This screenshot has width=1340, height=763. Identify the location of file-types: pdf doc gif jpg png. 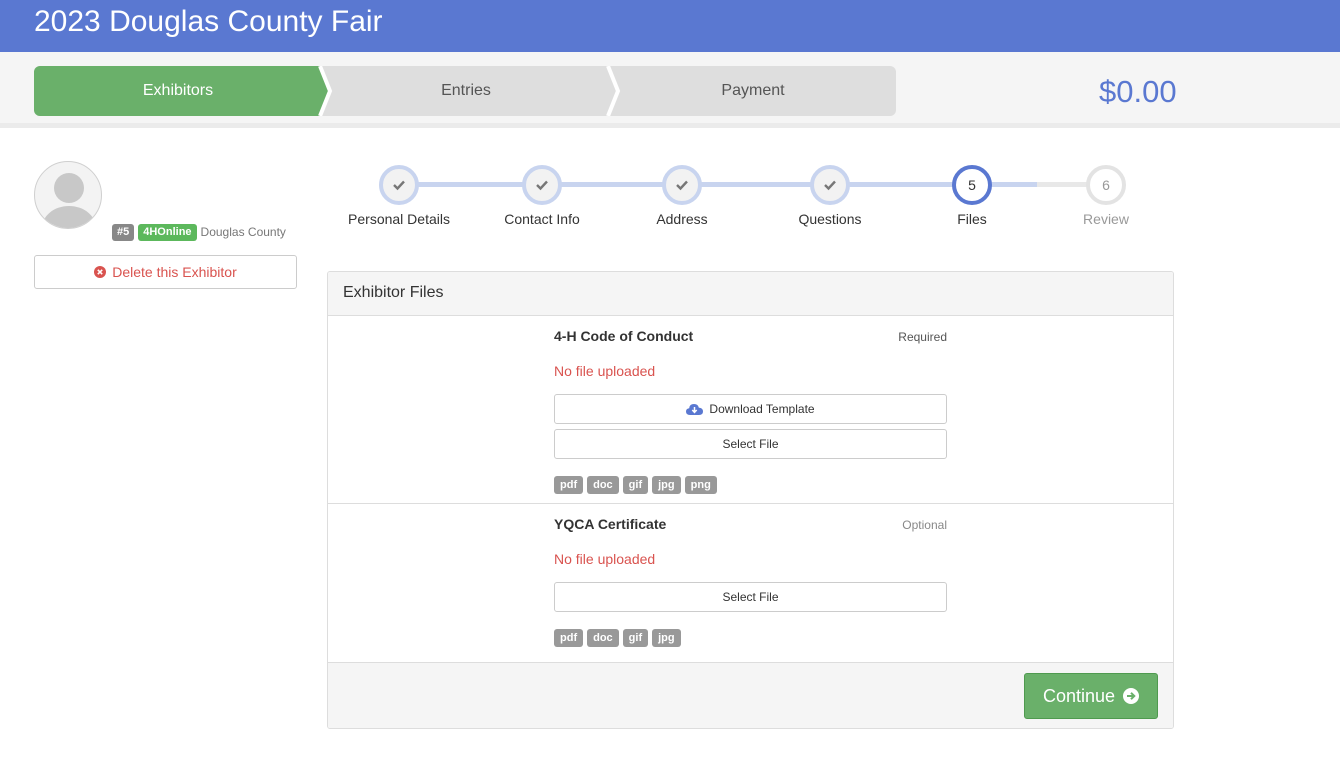
(635, 485).